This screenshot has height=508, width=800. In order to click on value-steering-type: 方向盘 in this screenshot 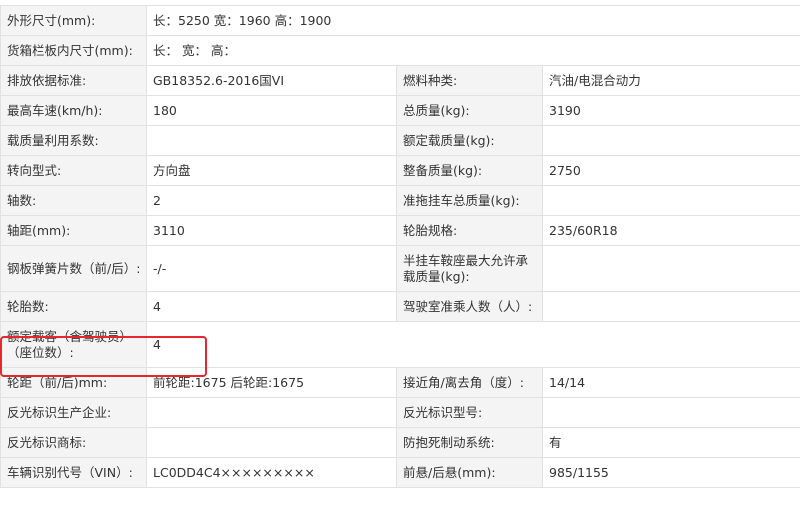, I will do `click(271, 170)`.